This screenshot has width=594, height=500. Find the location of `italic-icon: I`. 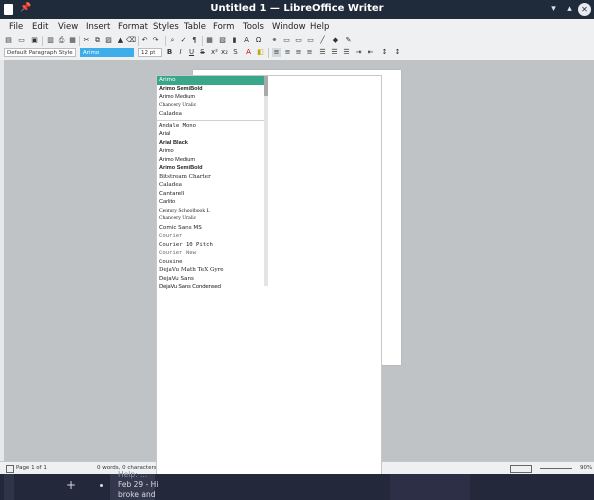

italic-icon: I is located at coordinates (180, 52).